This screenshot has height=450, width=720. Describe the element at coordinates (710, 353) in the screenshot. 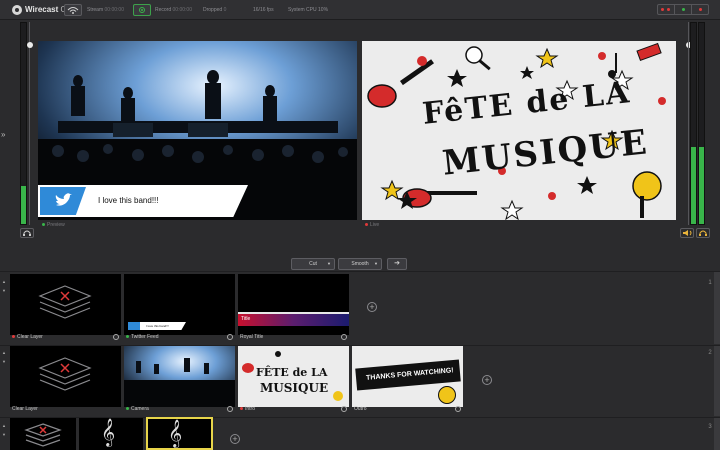

I see `layer-number-2: 2` at that location.